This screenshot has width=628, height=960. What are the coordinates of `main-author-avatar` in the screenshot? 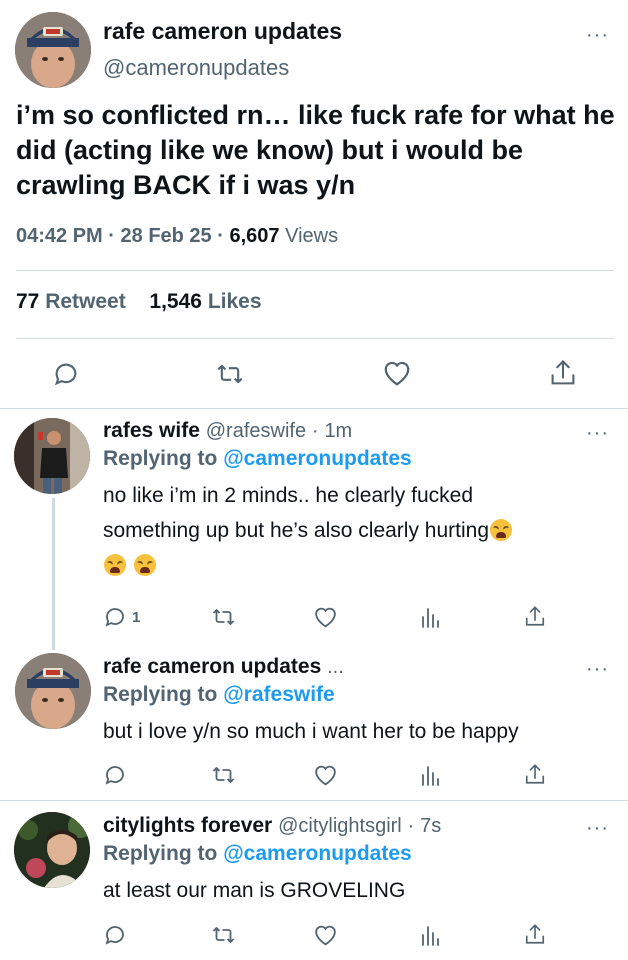 It's located at (53, 50).